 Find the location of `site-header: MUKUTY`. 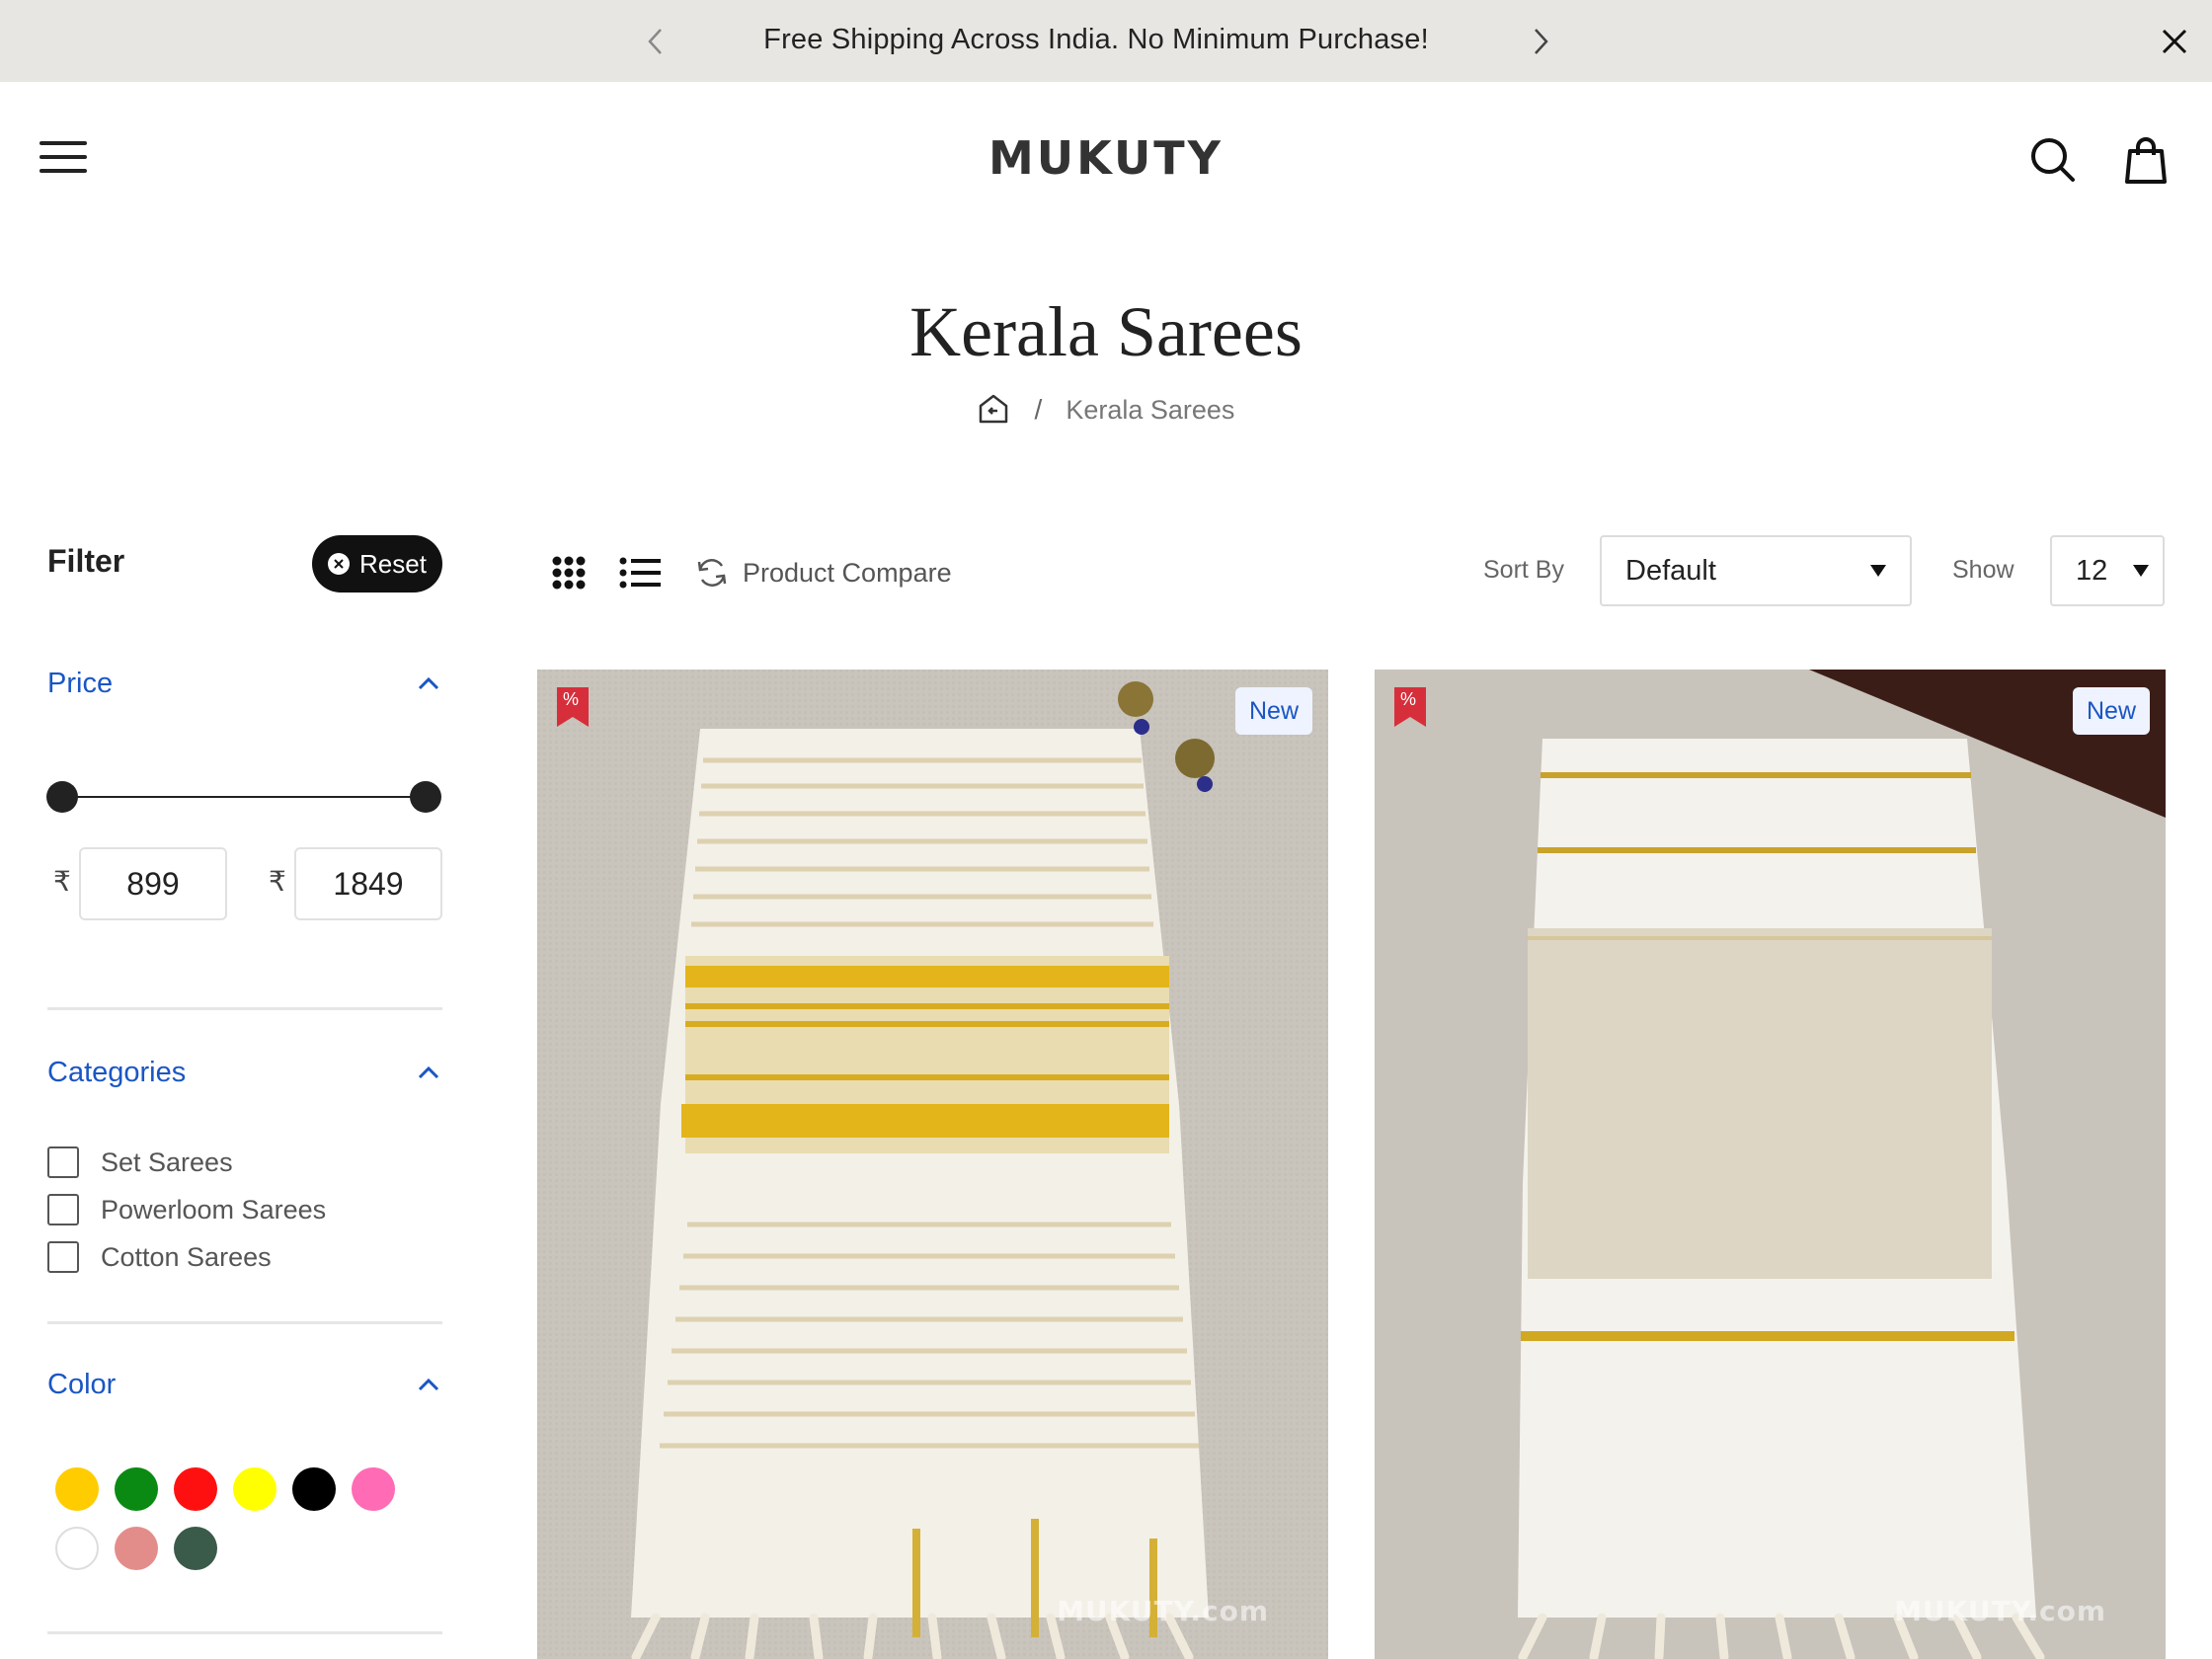

site-header: MUKUTY is located at coordinates (1106, 161).